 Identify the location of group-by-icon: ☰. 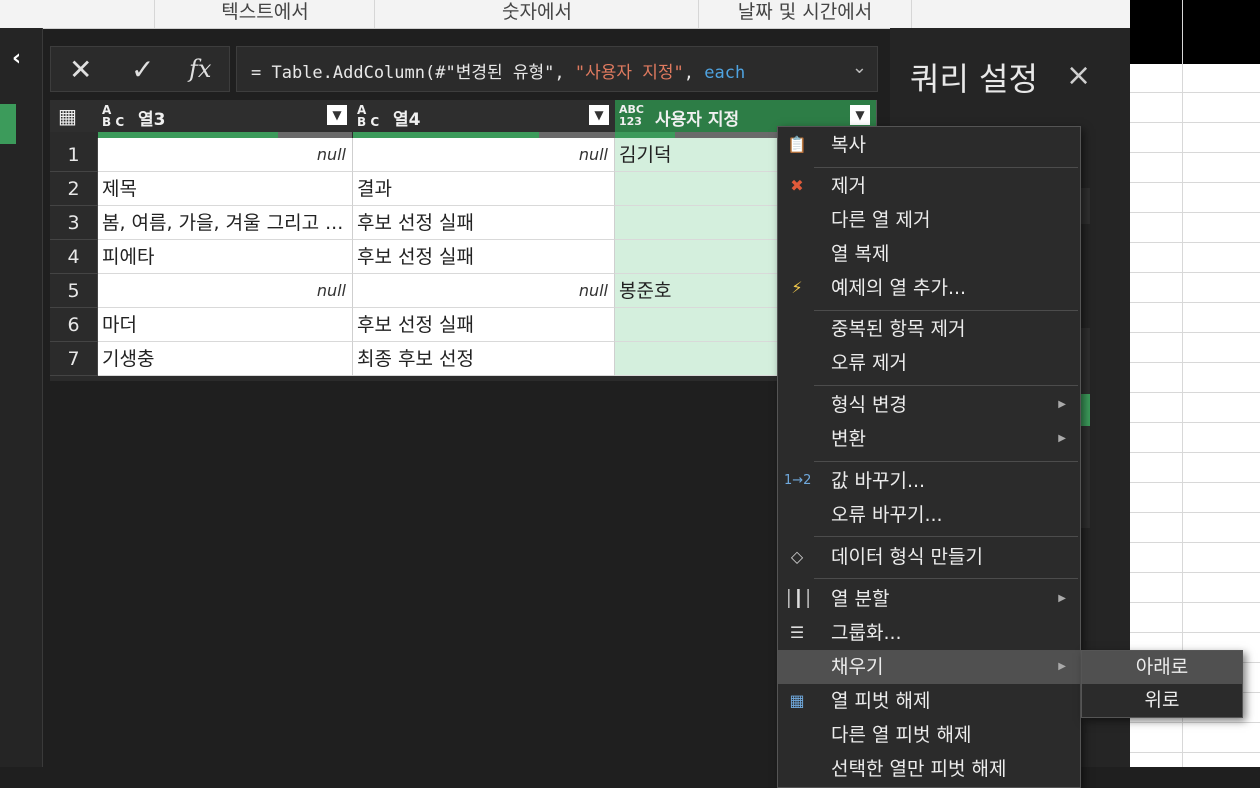
(797, 632).